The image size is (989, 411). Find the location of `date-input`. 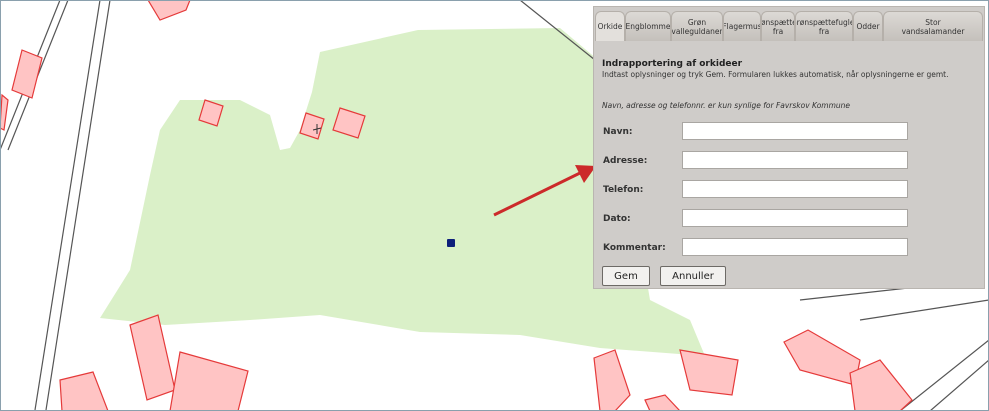

date-input is located at coordinates (795, 218).